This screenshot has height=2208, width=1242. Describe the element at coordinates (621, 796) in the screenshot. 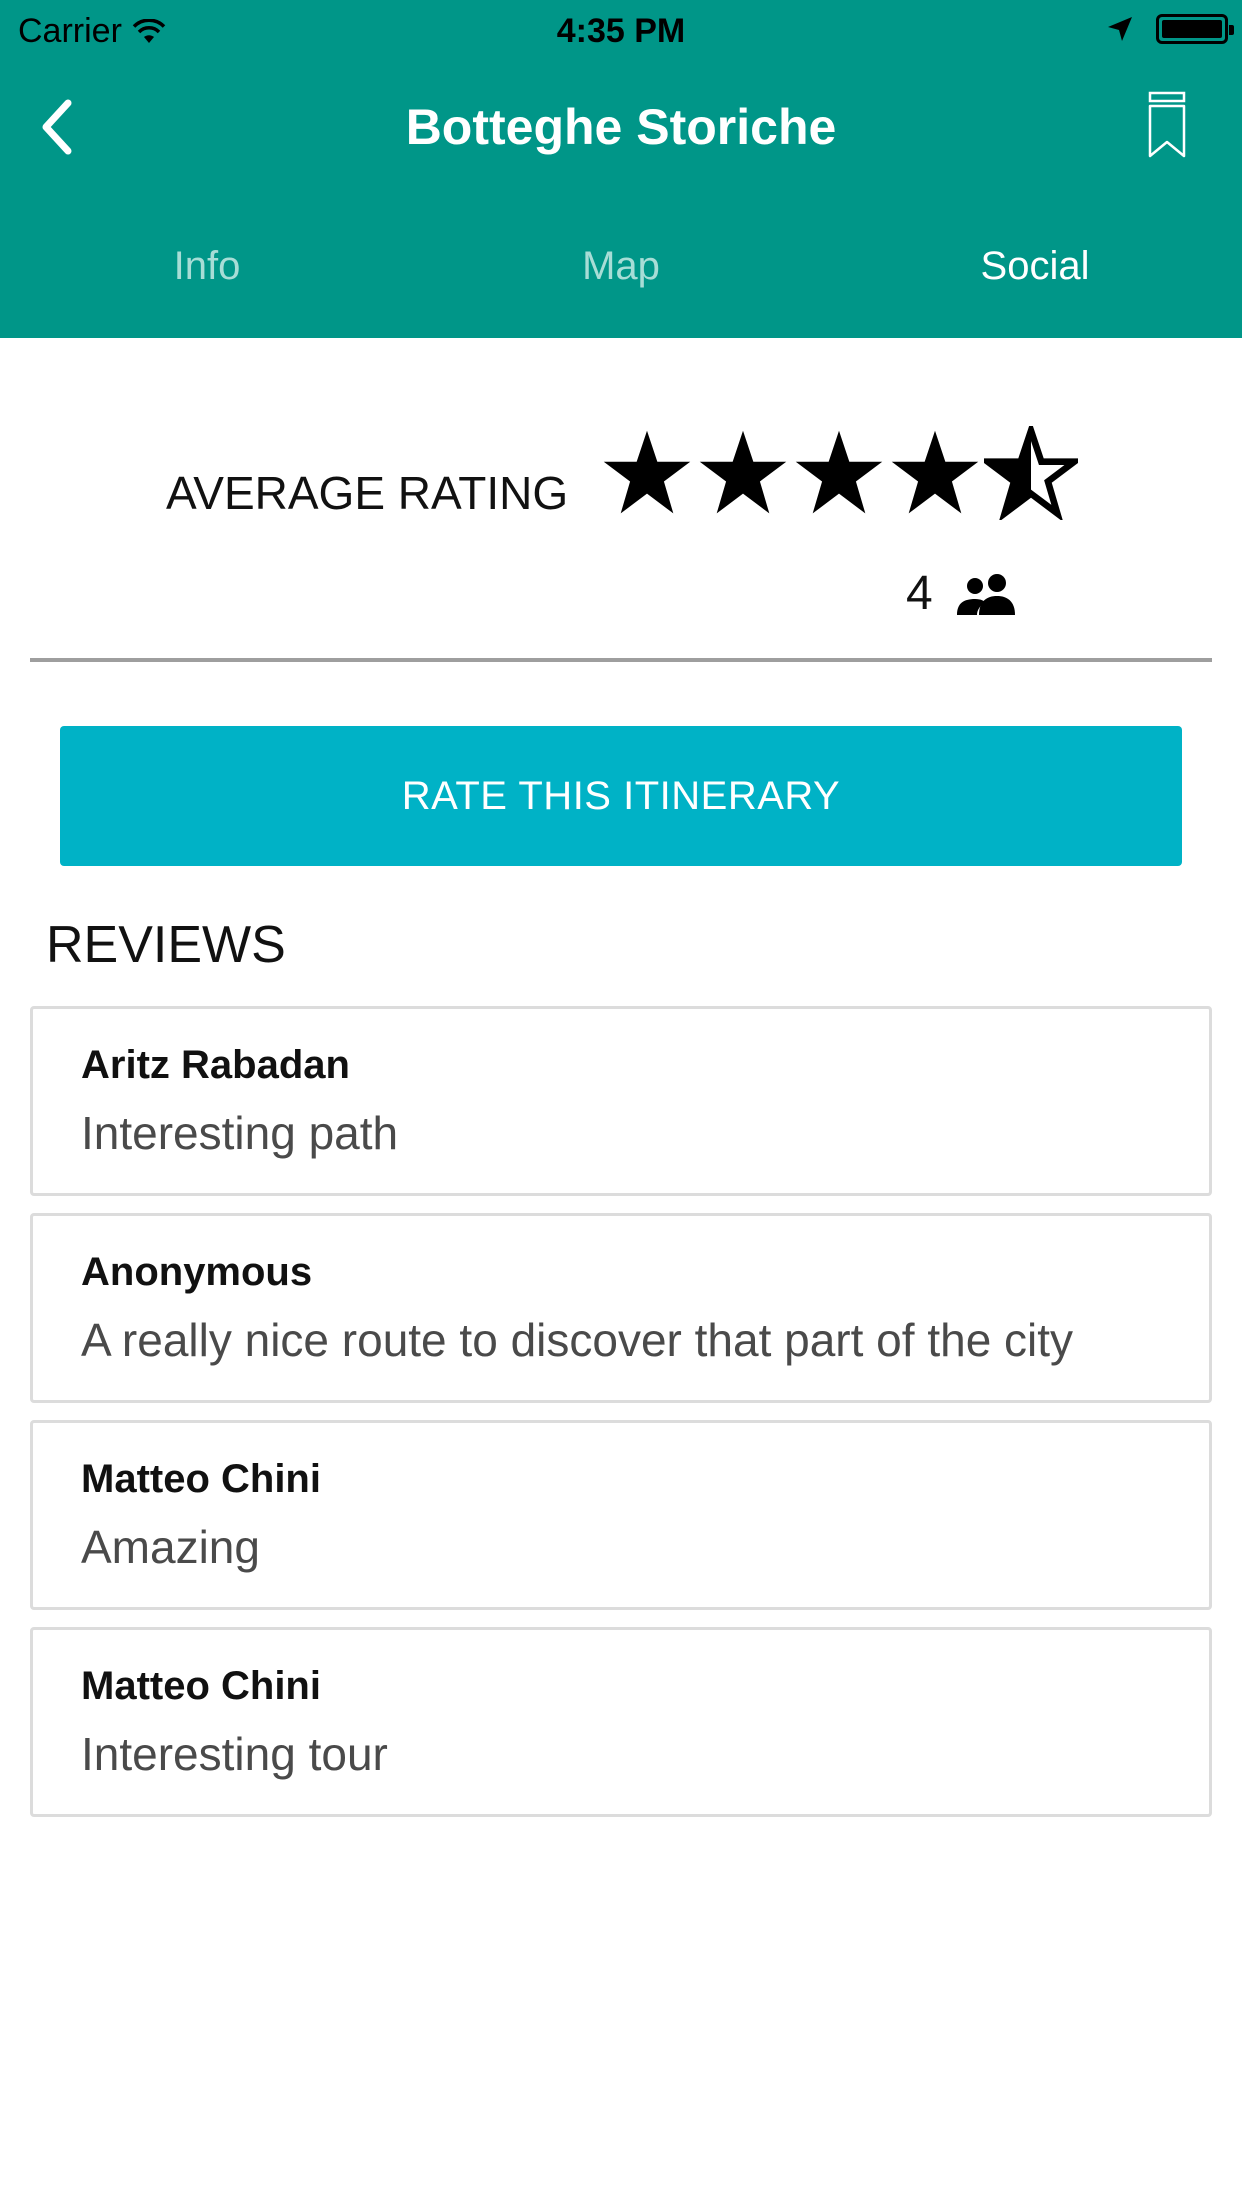

I see `rate-itinerary-button: RATE THIS ITINERARY` at that location.